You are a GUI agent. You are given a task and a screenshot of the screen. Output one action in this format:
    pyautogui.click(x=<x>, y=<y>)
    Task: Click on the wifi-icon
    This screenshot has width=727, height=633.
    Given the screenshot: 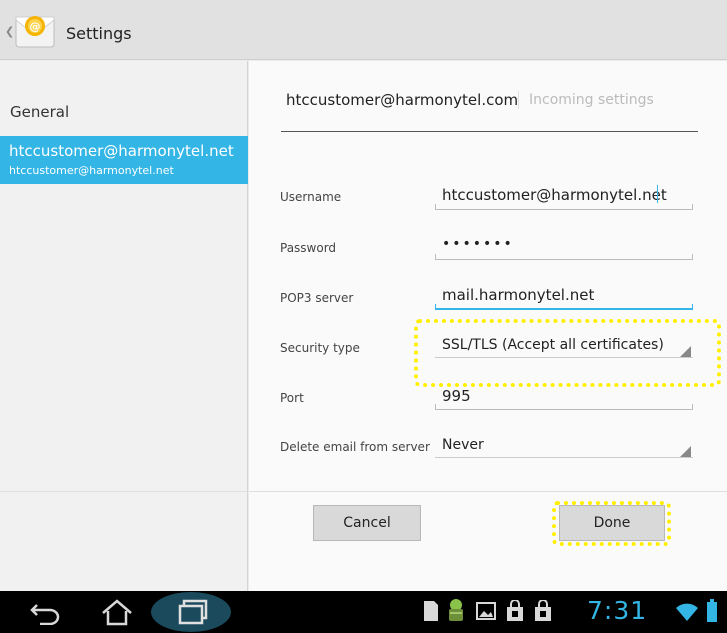 What is the action you would take?
    pyautogui.click(x=687, y=612)
    